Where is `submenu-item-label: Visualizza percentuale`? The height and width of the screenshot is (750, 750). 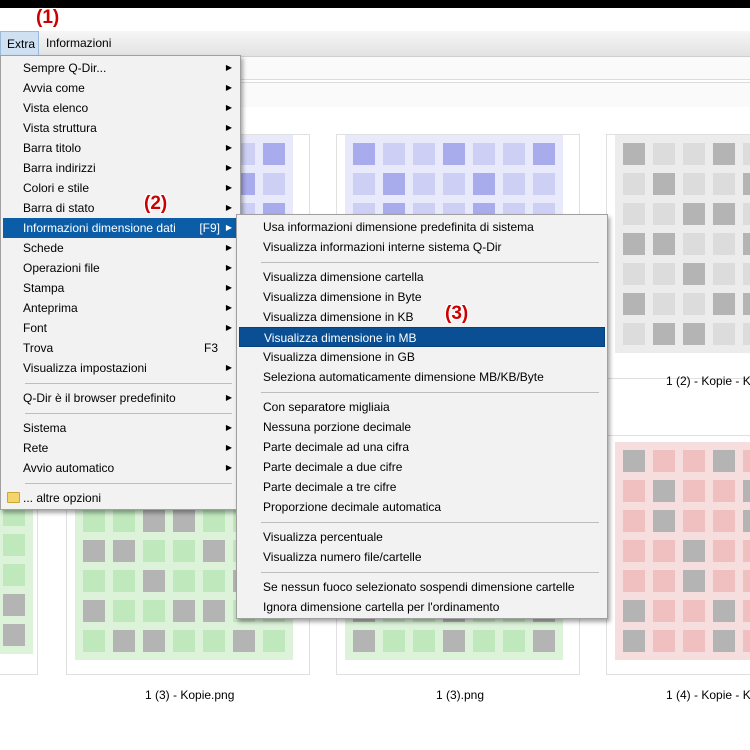
submenu-item-label: Visualizza percentuale is located at coordinates (323, 537).